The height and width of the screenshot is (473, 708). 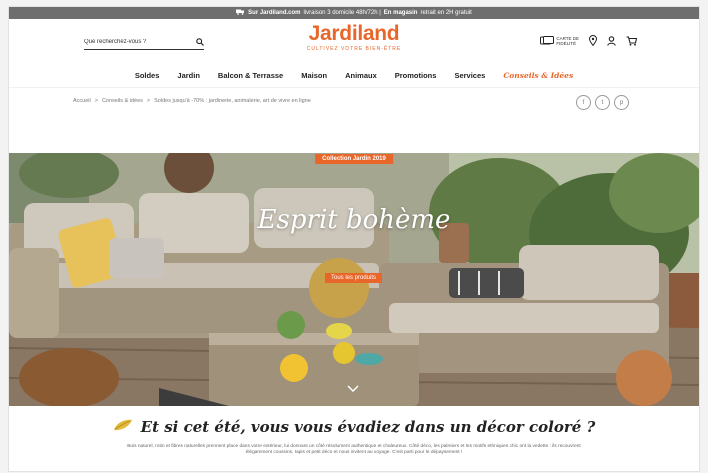 I want to click on facebook-icon: f, so click(x=583, y=102).